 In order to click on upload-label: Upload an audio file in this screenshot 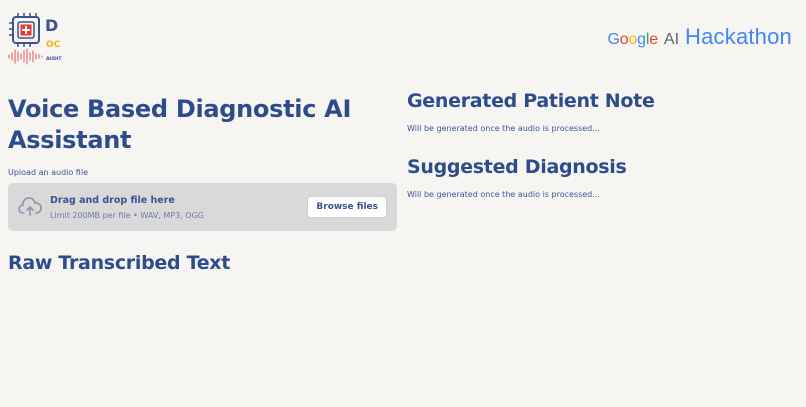, I will do `click(48, 172)`.